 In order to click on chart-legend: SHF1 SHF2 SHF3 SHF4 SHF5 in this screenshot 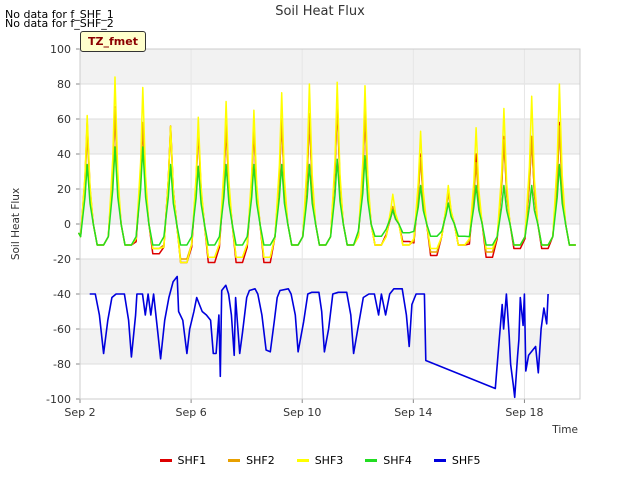, I will do `click(320, 460)`.